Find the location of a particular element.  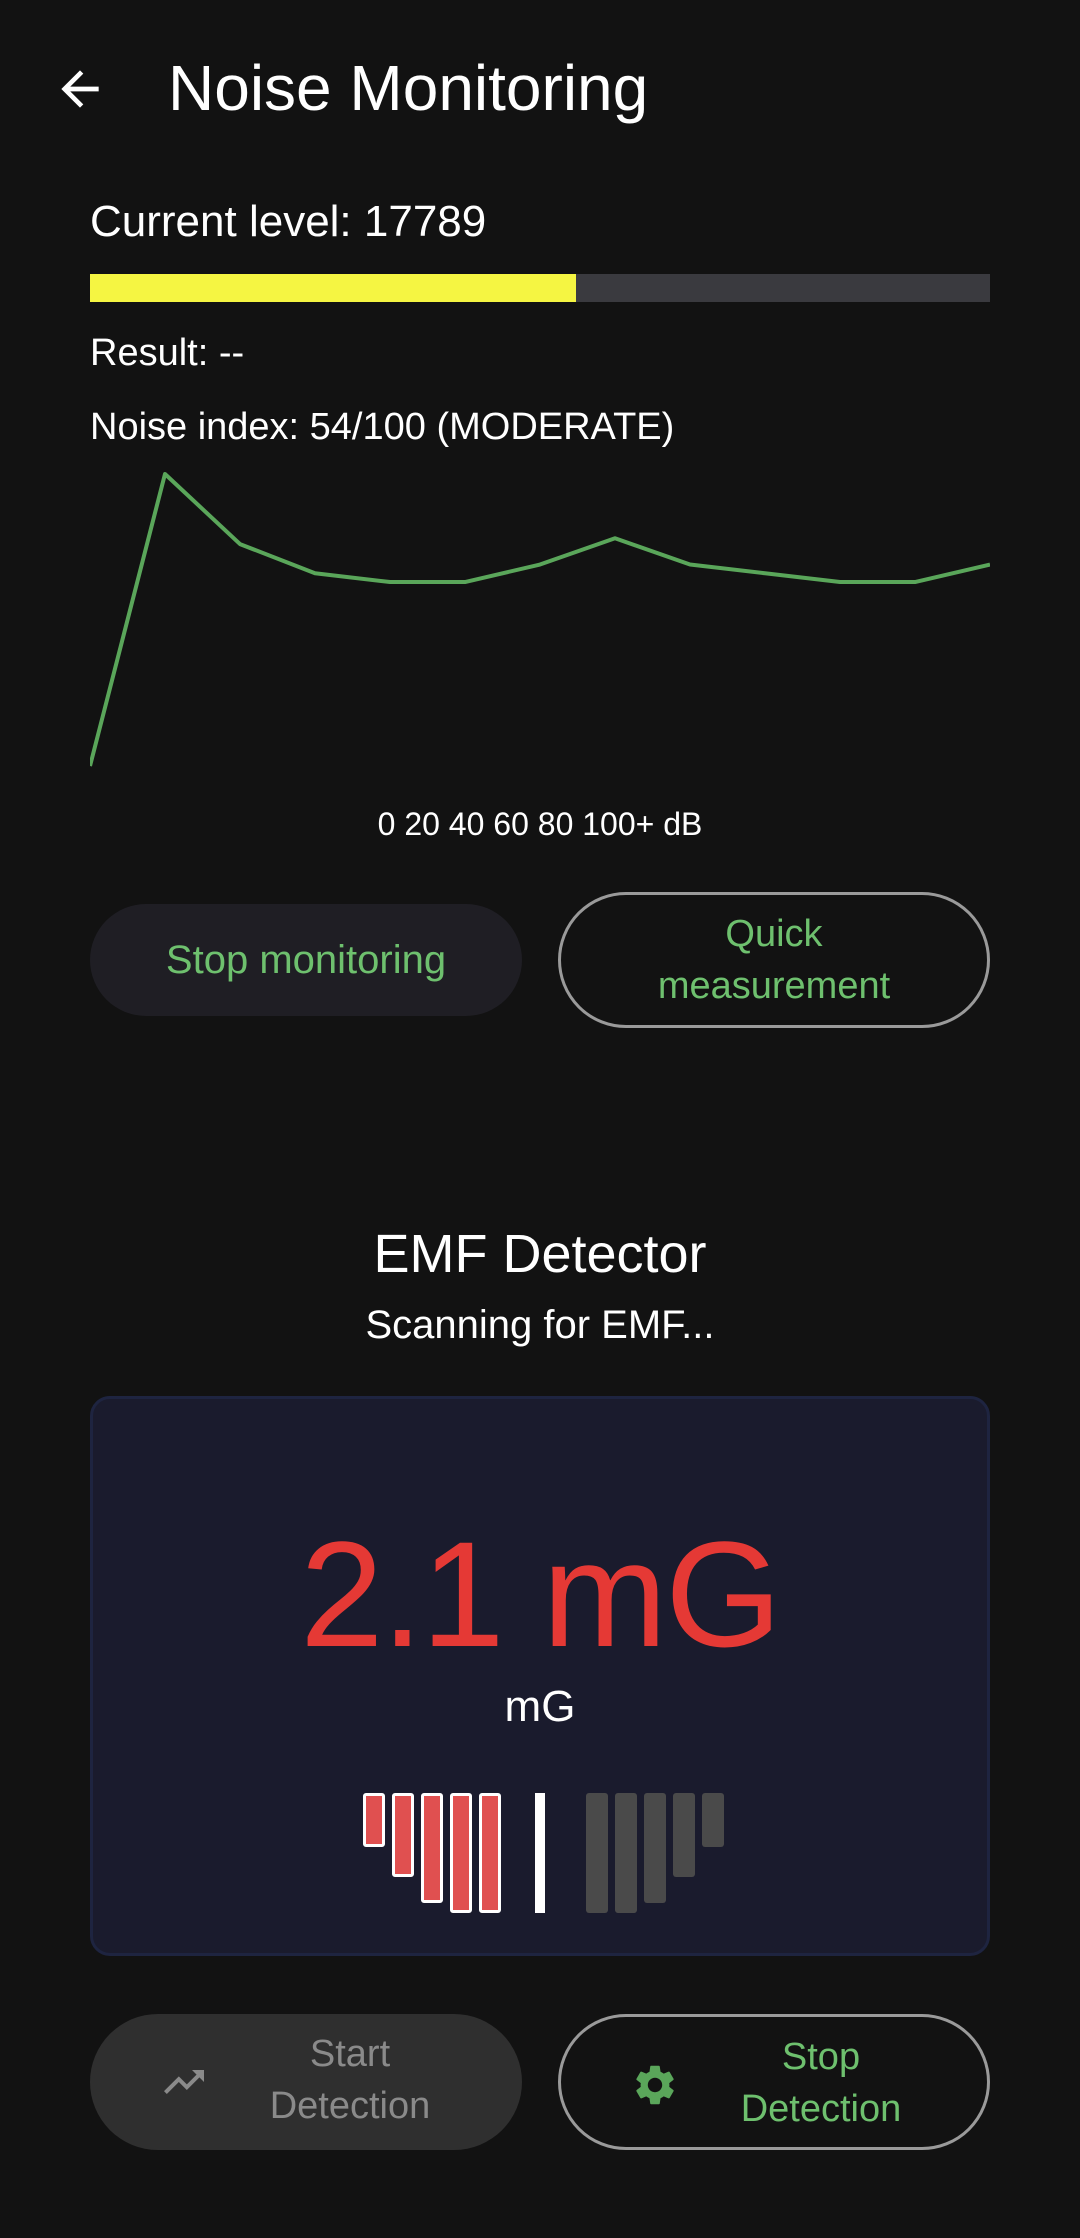

page-title: Noise Monitoring is located at coordinates (408, 88).